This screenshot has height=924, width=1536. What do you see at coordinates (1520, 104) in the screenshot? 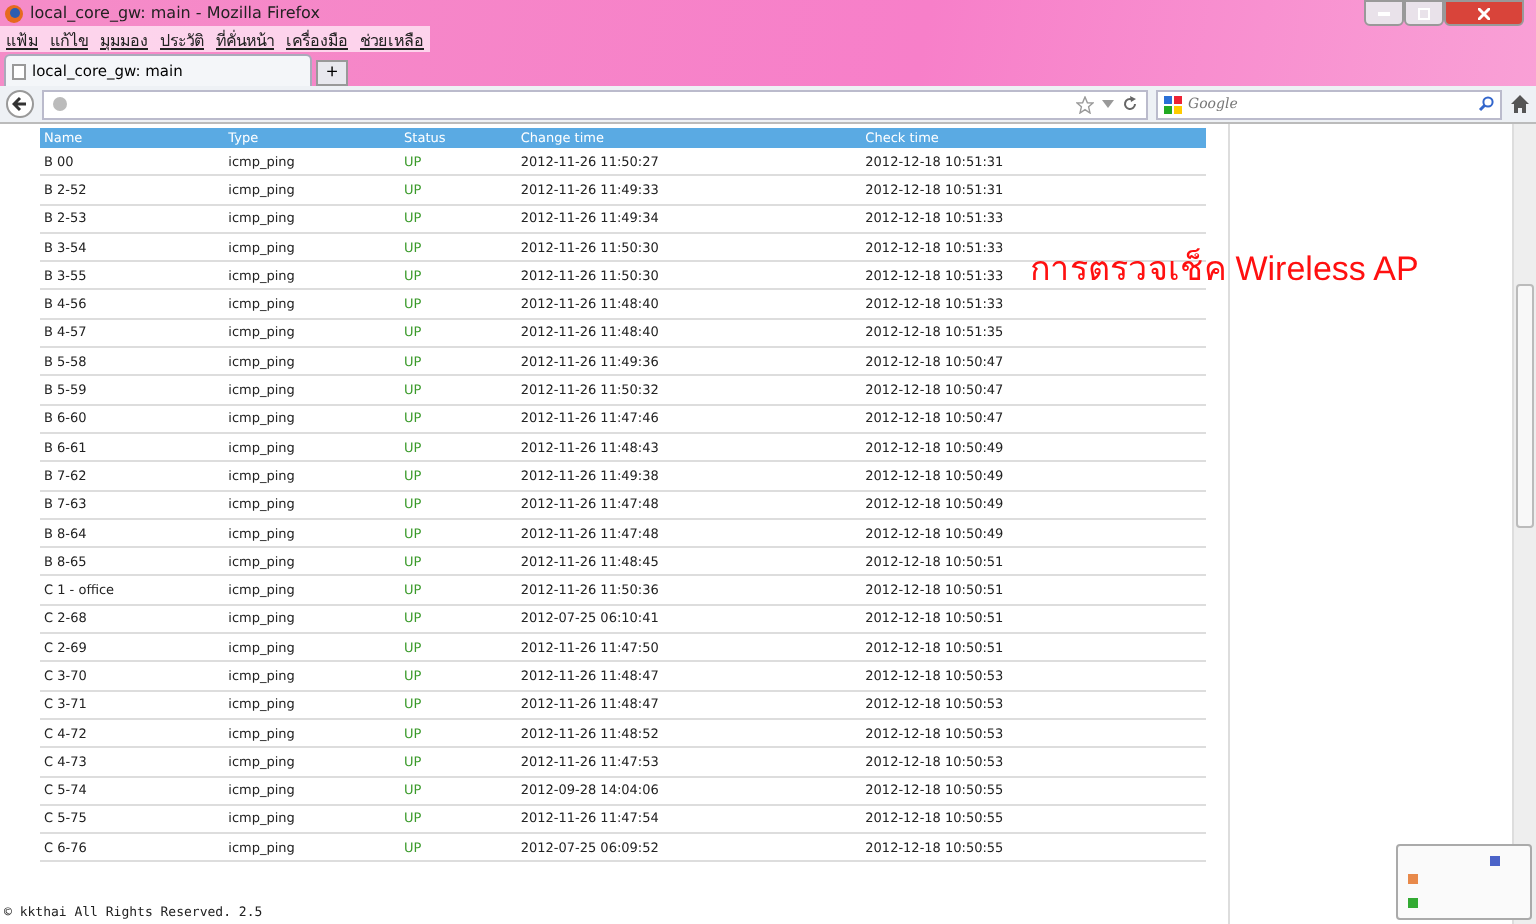
I see `home-icon` at bounding box center [1520, 104].